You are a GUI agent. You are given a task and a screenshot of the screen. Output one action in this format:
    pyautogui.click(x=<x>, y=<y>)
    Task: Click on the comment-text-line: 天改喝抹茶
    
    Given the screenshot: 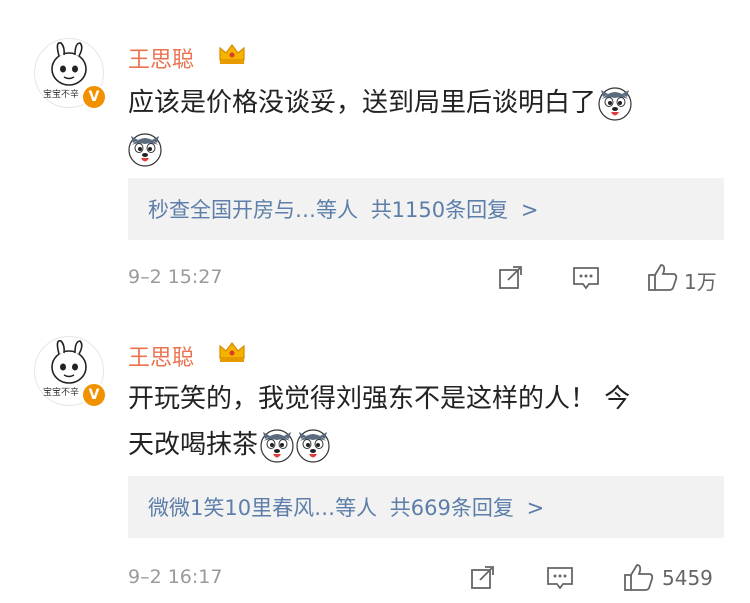 What is the action you would take?
    pyautogui.click(x=193, y=445)
    